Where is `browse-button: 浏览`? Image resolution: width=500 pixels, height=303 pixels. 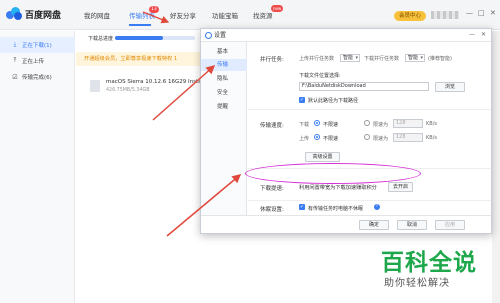 browse-button: 浏览 is located at coordinates (450, 87).